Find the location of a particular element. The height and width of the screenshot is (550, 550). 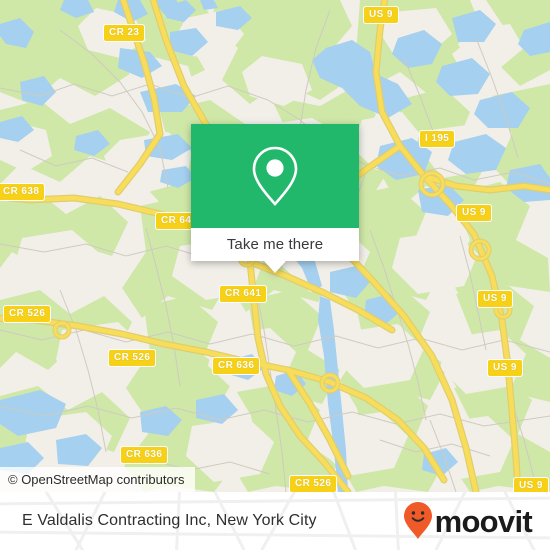

road-shield: CR 23 is located at coordinates (124, 33).